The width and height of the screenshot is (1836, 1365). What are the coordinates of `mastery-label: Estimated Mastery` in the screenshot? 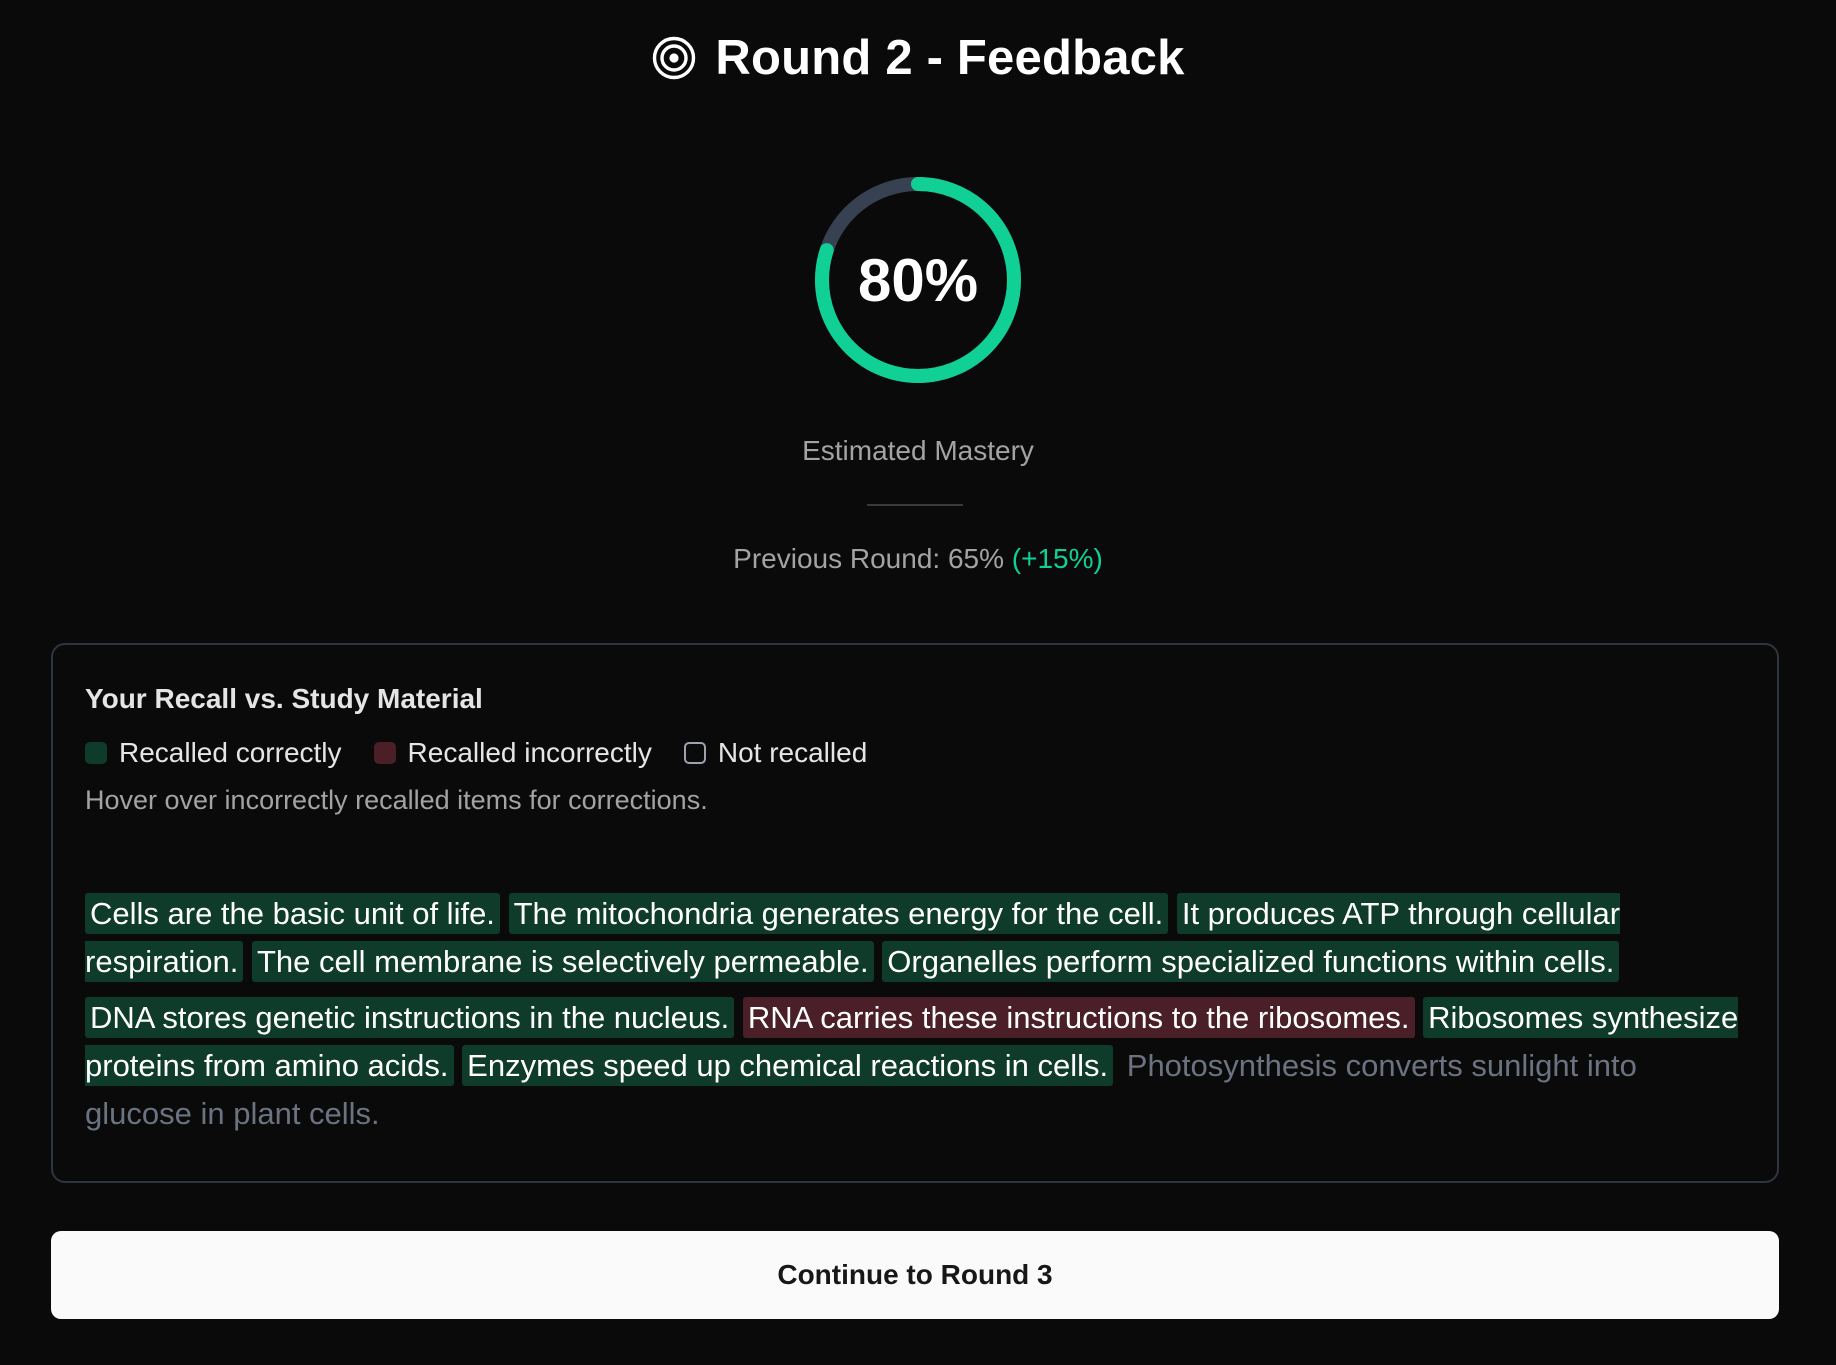 It's located at (918, 450).